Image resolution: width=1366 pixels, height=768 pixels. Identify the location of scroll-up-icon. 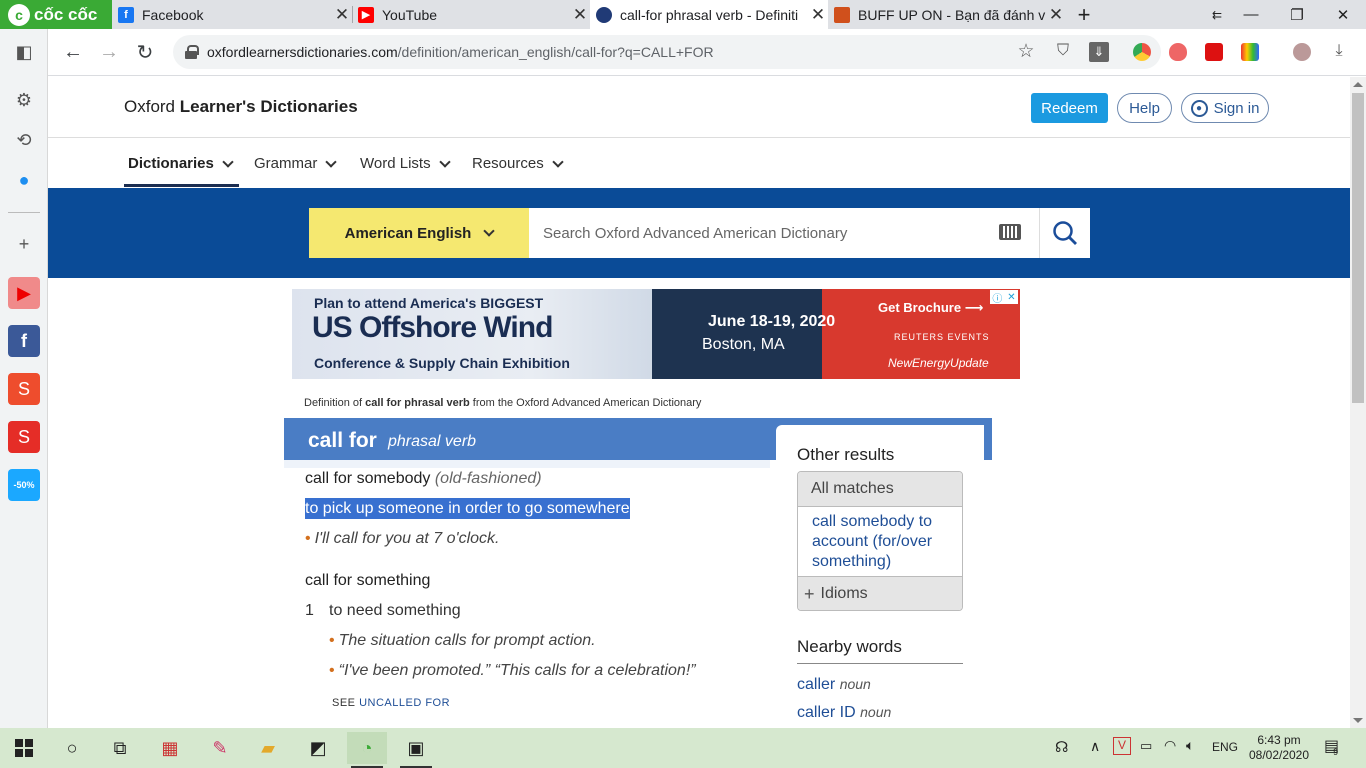
(1358, 84).